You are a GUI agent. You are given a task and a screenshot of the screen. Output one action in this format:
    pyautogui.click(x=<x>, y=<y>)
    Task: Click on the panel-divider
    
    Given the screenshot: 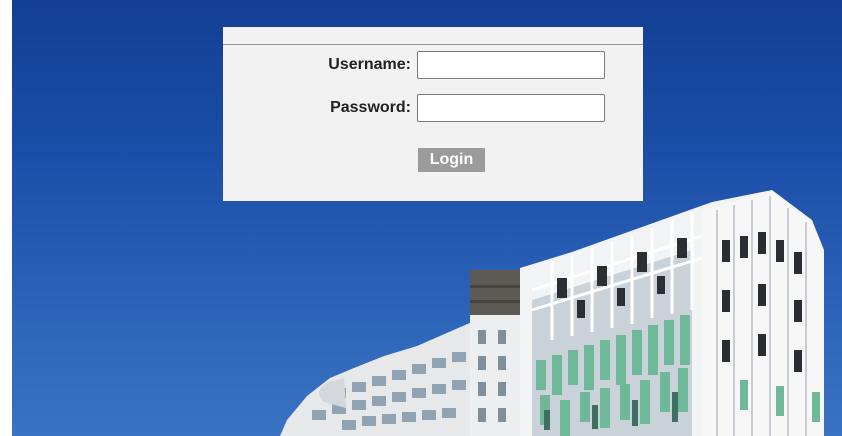 What is the action you would take?
    pyautogui.click(x=433, y=44)
    